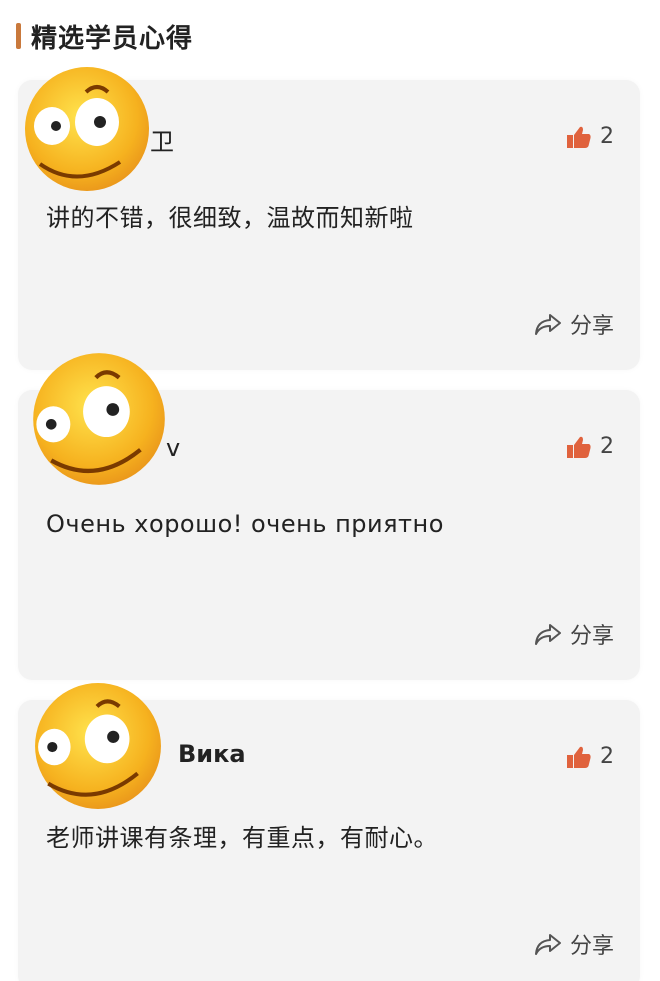 This screenshot has height=981, width=660. I want to click on reviewer-name: Вика, so click(212, 754).